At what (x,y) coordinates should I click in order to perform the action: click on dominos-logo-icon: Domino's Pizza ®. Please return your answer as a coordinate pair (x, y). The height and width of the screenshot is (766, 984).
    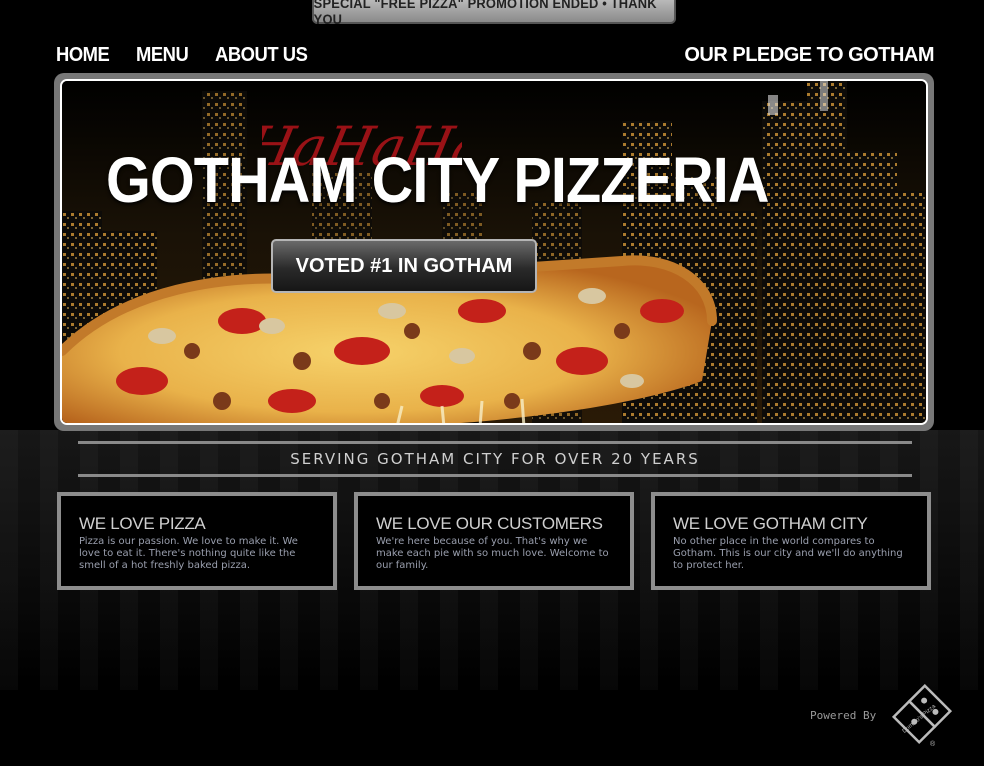
    Looking at the image, I should click on (922, 716).